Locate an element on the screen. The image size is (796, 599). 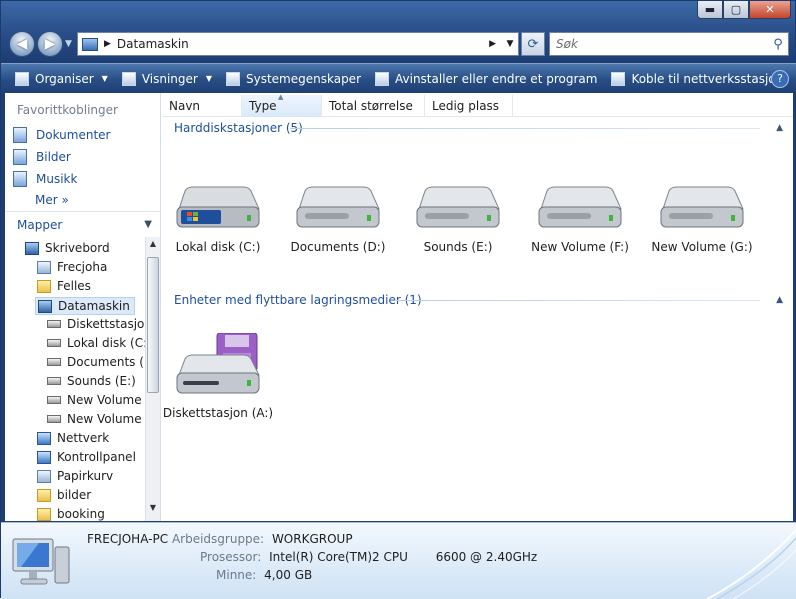
tree-item-drive-e: Sounds (E:) is located at coordinates (91, 381).